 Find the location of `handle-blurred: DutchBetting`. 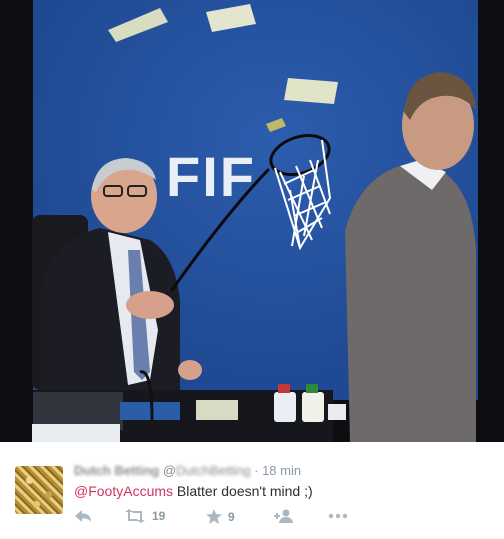

handle-blurred: DutchBetting is located at coordinates (213, 470).